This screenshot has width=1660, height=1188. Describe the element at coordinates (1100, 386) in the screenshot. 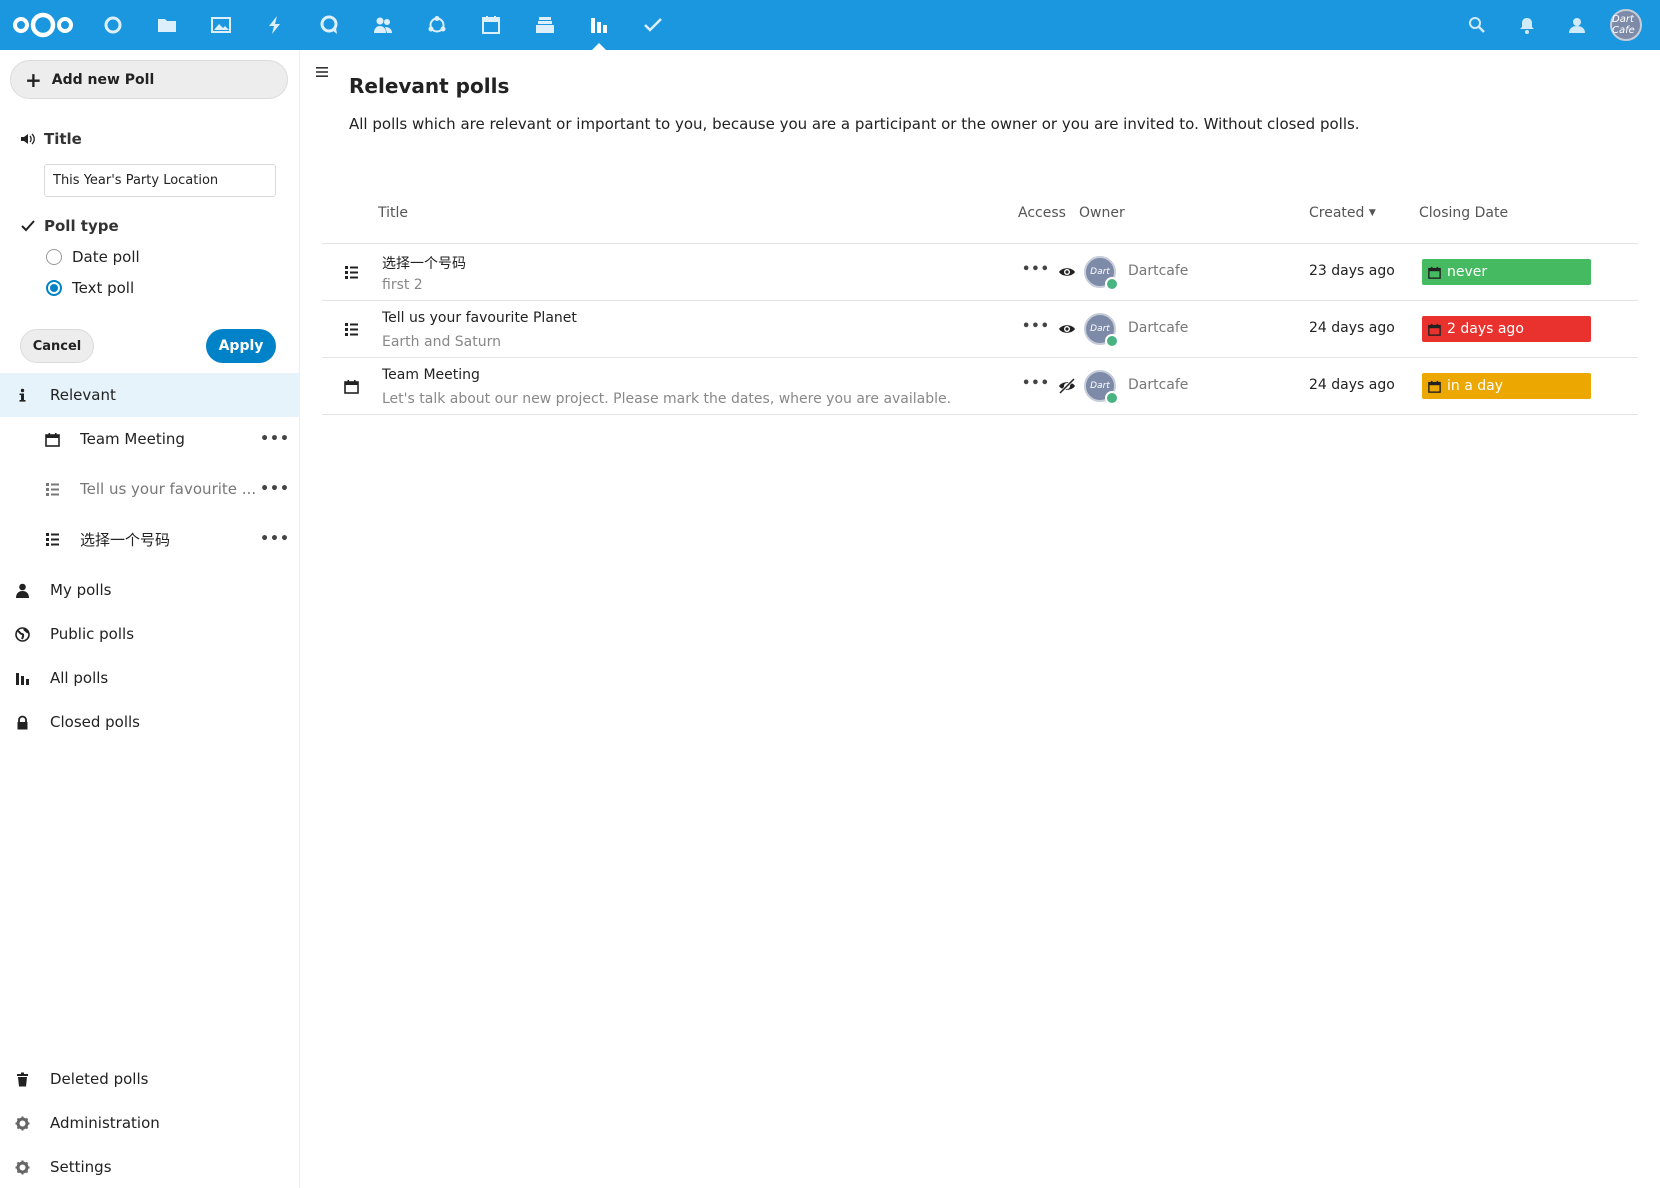

I see `owner-avatar-text: Dart` at that location.